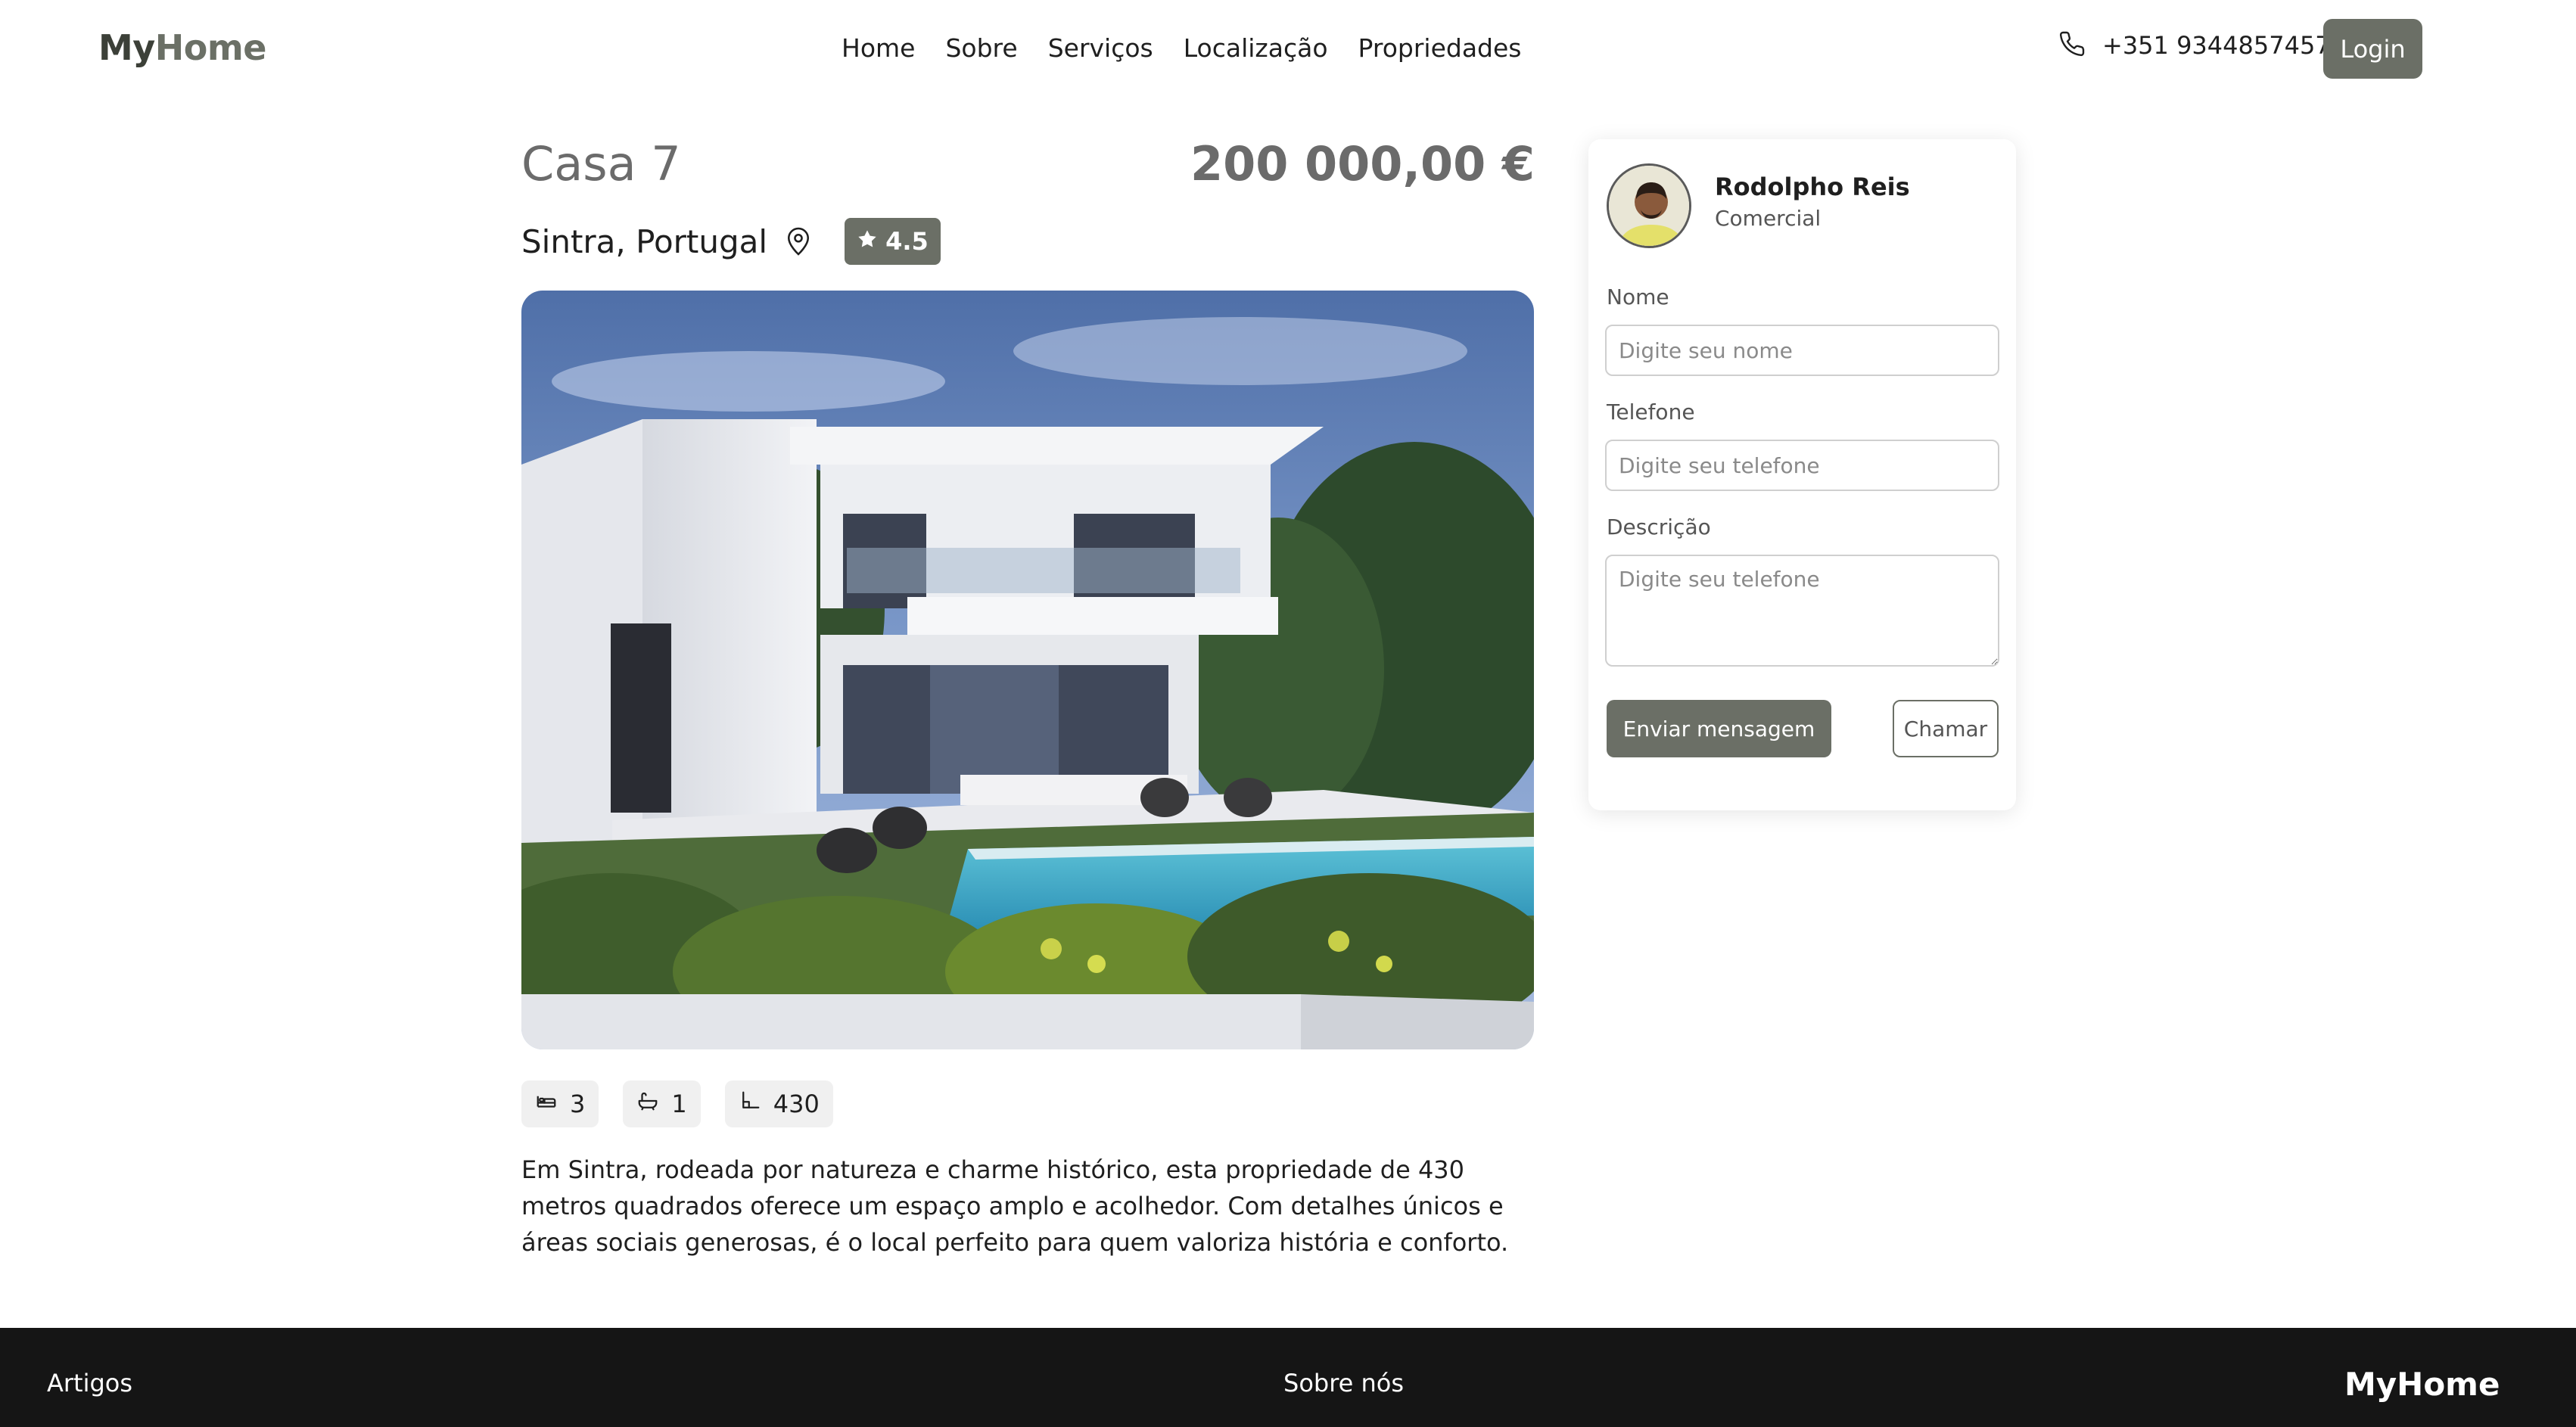  What do you see at coordinates (1100, 48) in the screenshot?
I see `nav-servicos: Serviços` at bounding box center [1100, 48].